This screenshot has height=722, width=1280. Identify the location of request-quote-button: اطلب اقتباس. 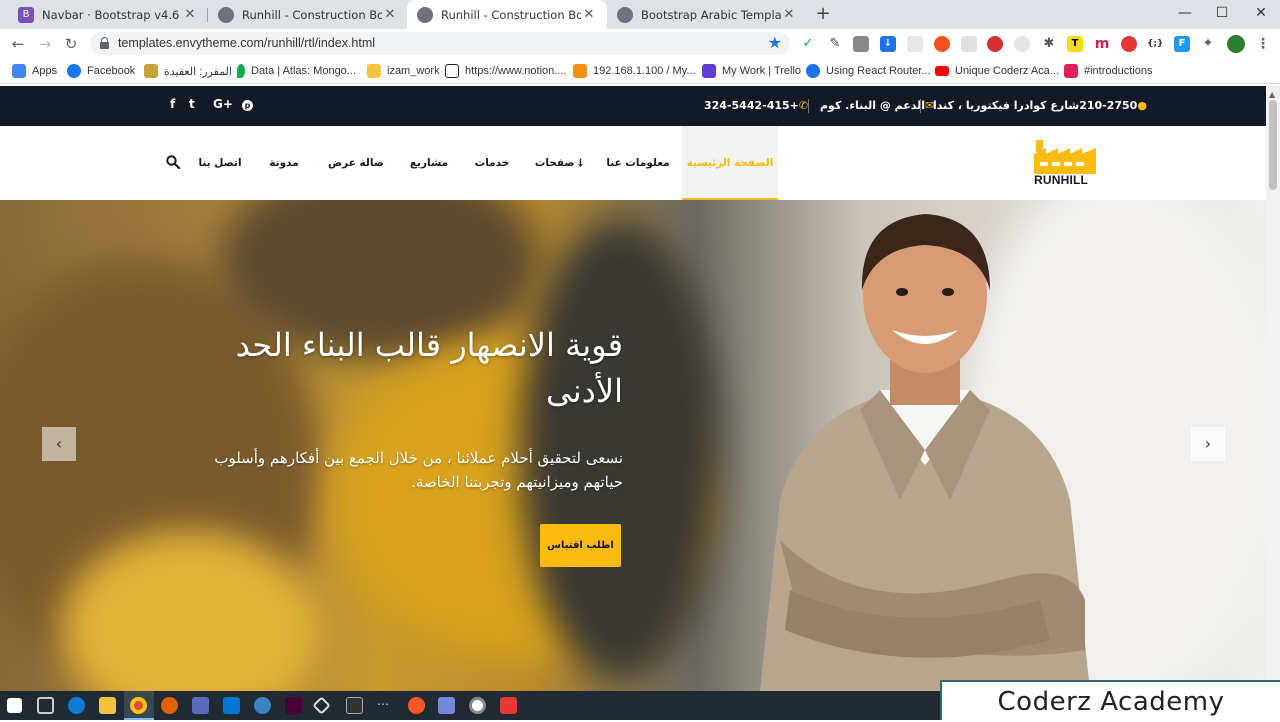
(580, 545).